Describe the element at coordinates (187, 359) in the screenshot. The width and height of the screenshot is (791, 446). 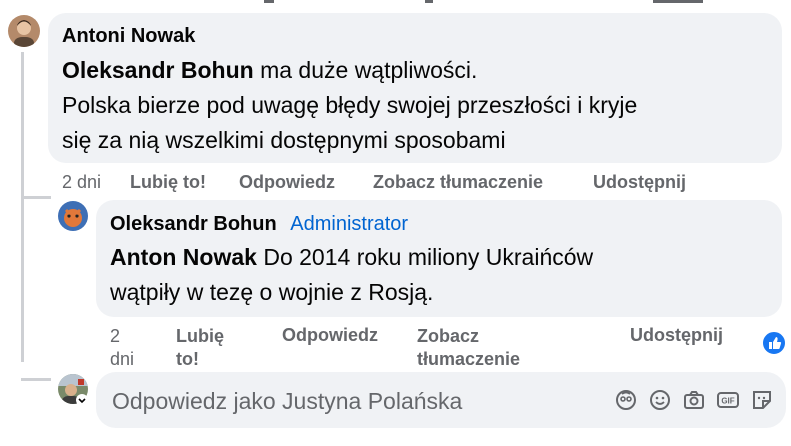
I see `reply-like-line2: to!` at that location.